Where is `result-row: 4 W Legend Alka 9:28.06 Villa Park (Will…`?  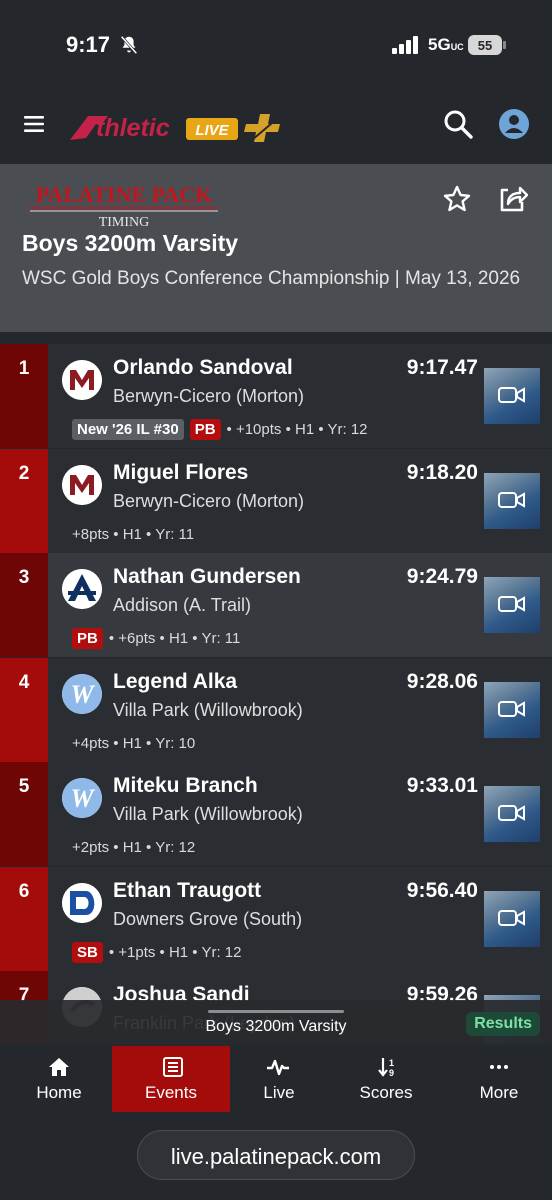 result-row: 4 W Legend Alka 9:28.06 Villa Park (Will… is located at coordinates (276, 710).